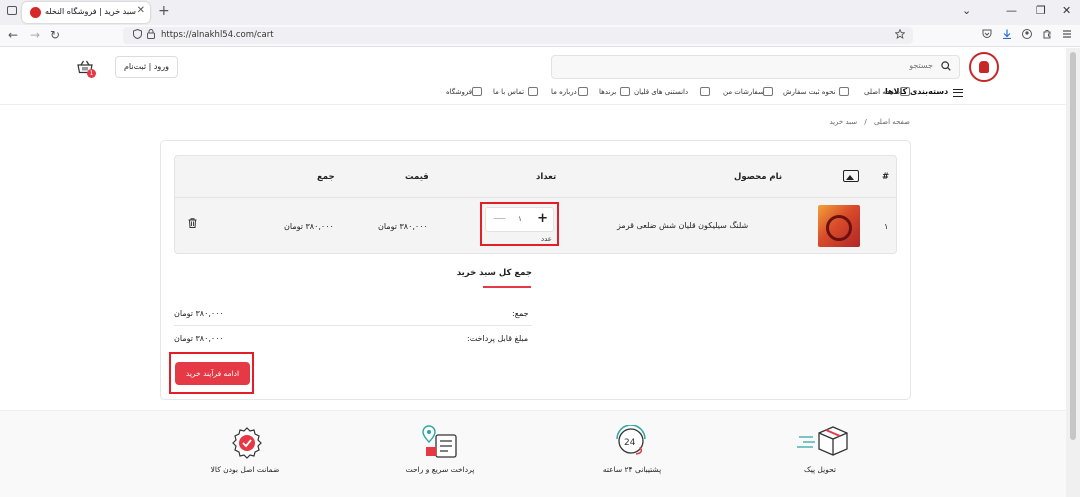 This screenshot has height=497, width=1080. Describe the element at coordinates (583, 91) in the screenshot. I see `info-icon` at that location.